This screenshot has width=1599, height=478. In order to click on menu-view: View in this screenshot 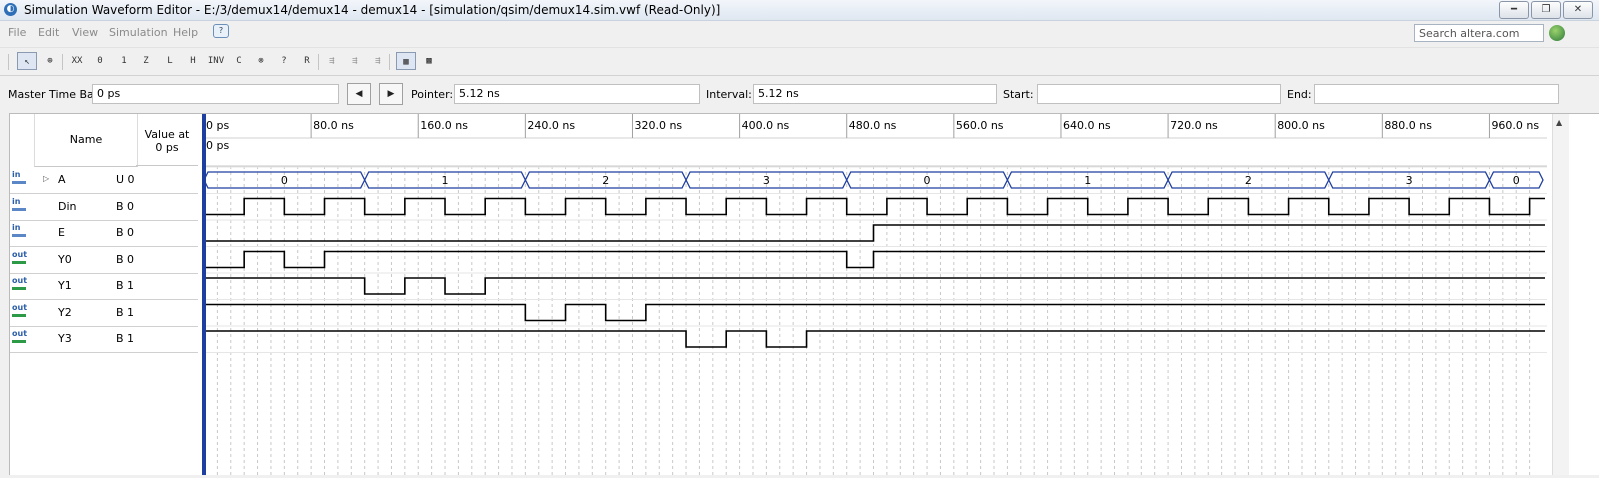, I will do `click(85, 32)`.